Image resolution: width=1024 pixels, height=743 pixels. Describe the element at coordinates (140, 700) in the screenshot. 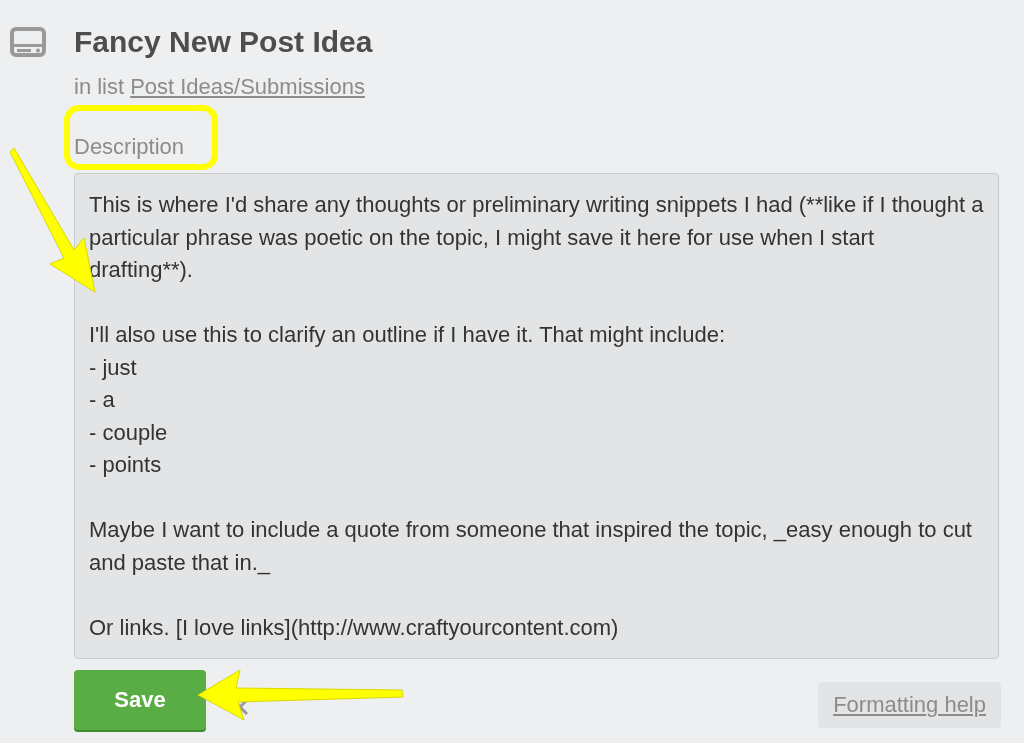

I see `save-button: Save` at that location.